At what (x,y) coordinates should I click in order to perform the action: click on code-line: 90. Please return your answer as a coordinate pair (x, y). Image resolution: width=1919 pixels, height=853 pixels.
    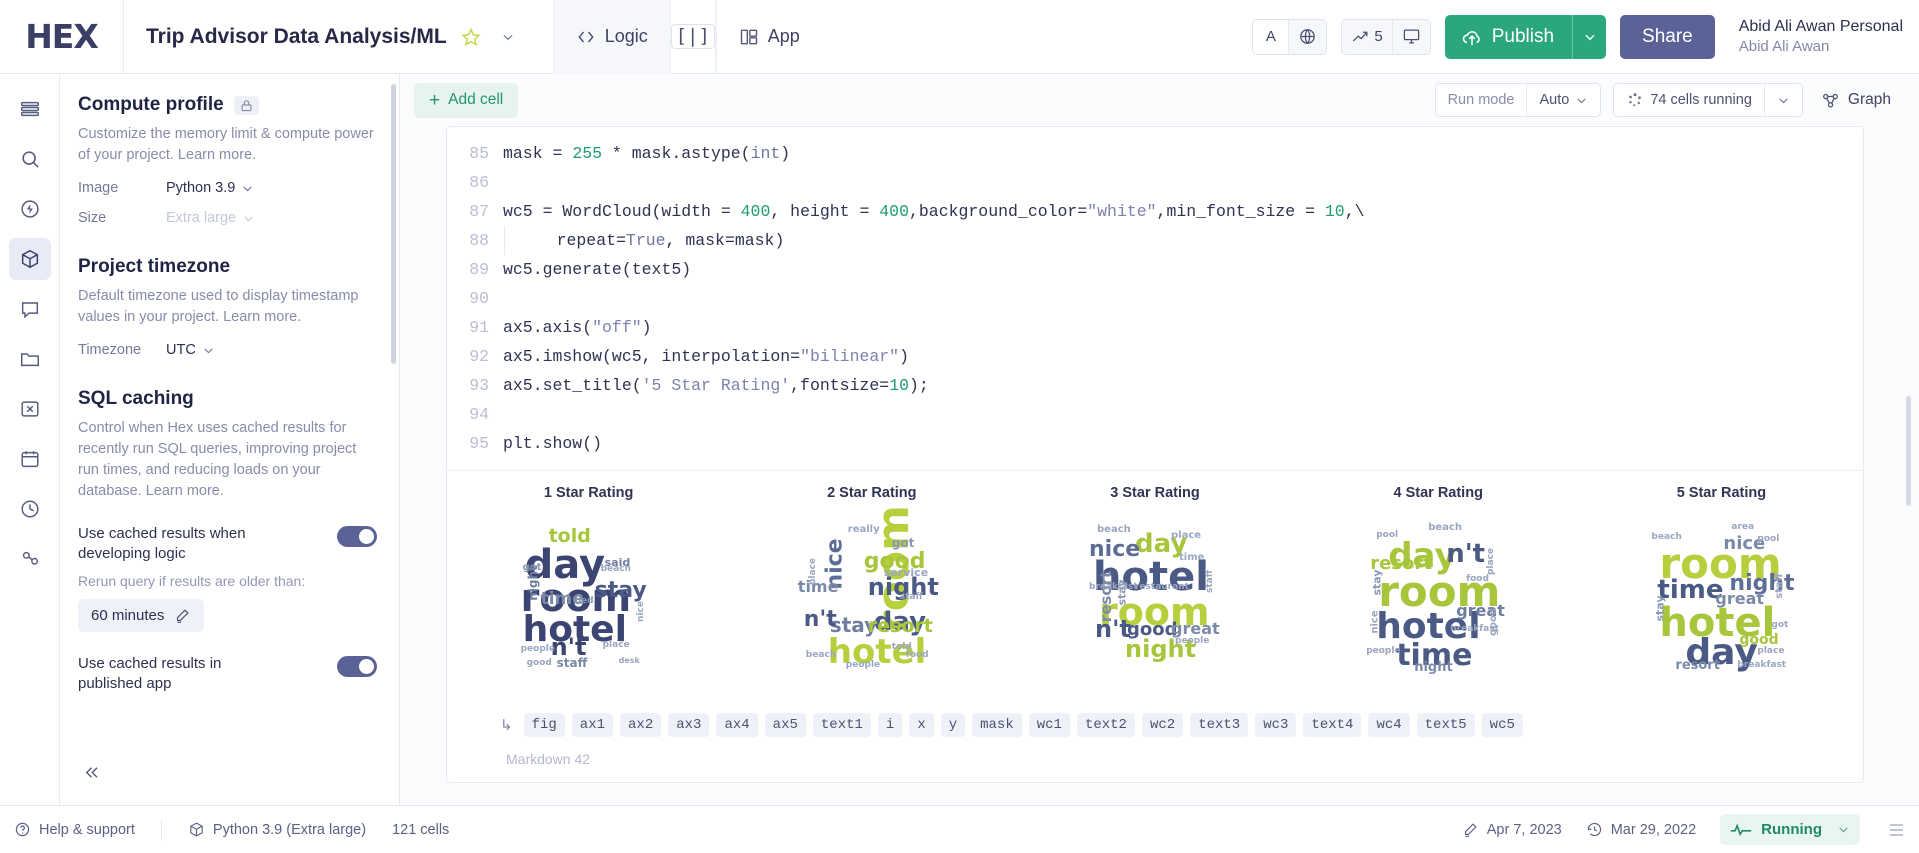
    Looking at the image, I should click on (1155, 298).